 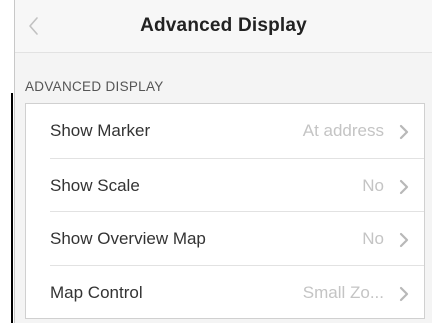 I want to click on background-window-edge, so click(x=6, y=208).